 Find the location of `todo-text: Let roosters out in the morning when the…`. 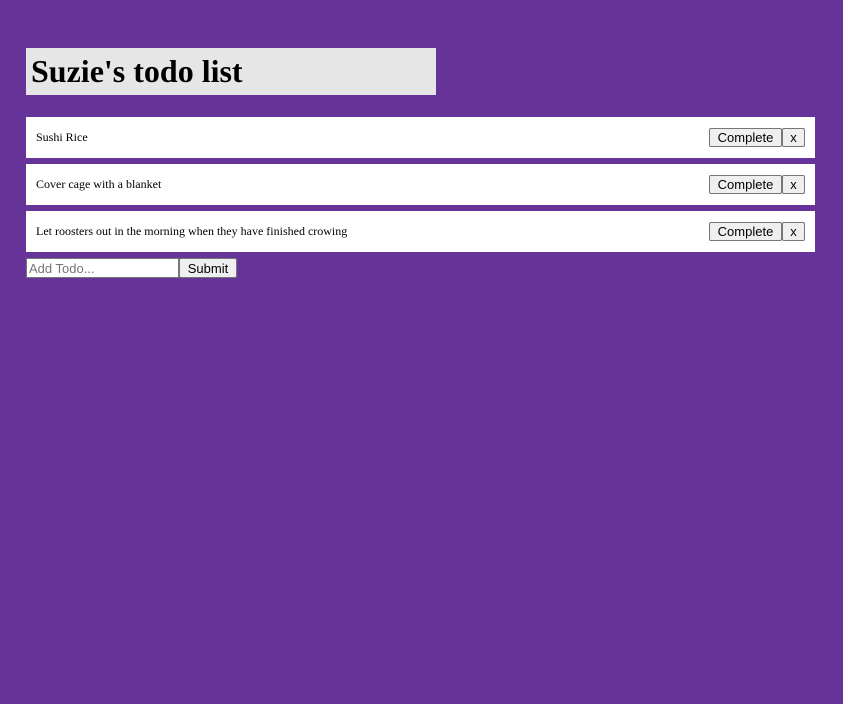

todo-text: Let roosters out in the morning when the… is located at coordinates (192, 231).